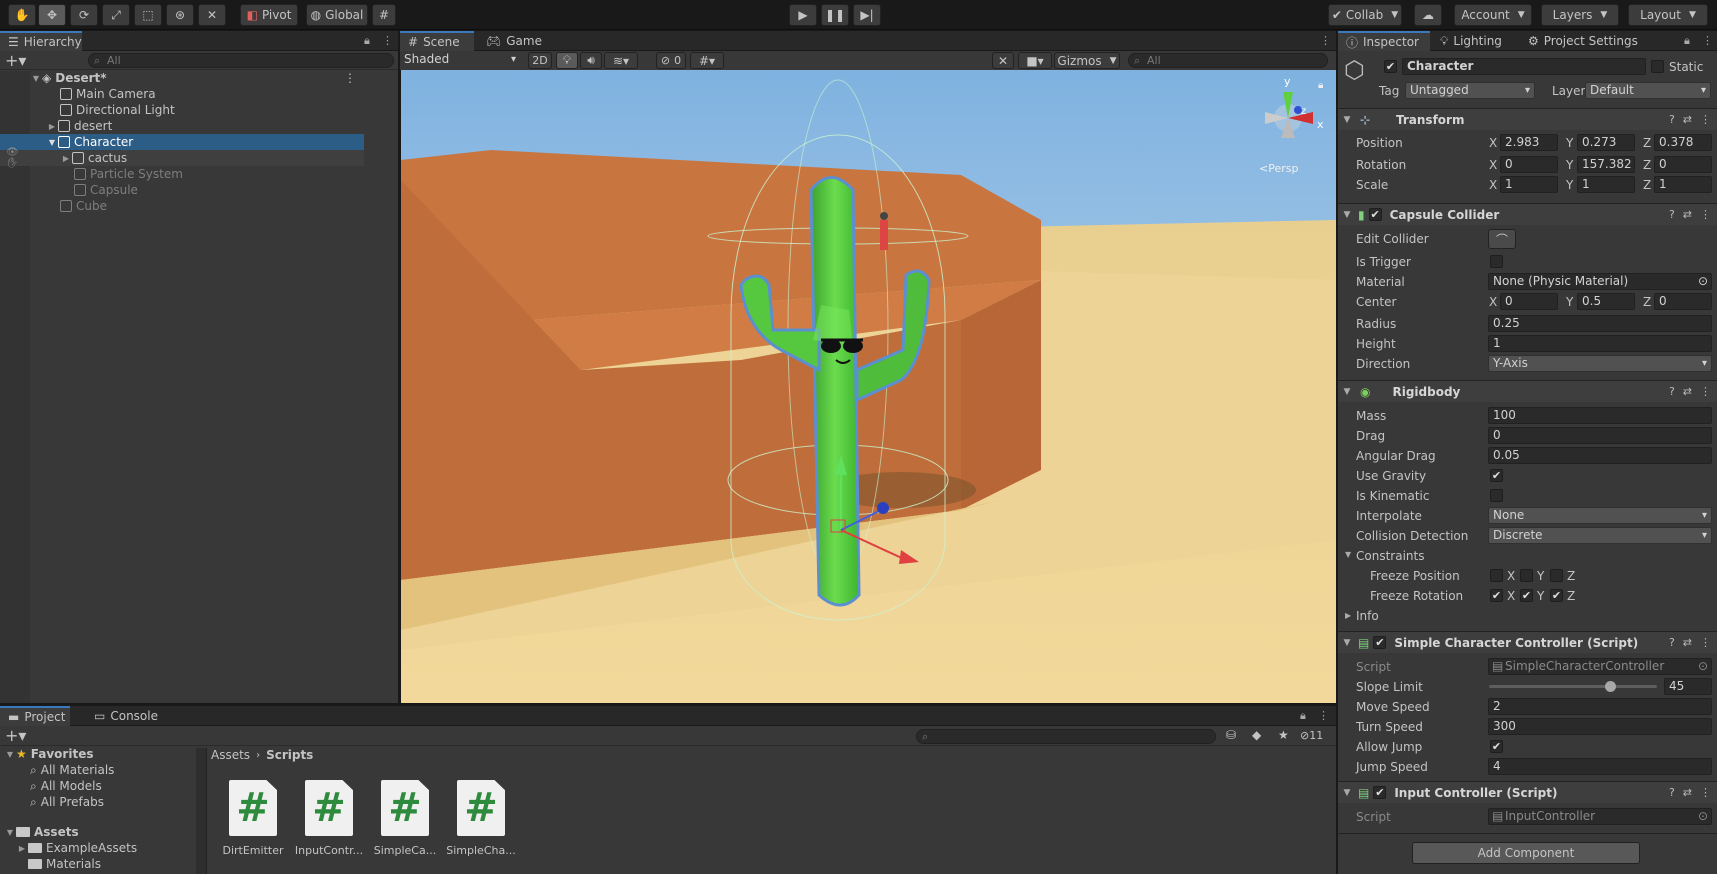  I want to click on slope-limit-field: 45, so click(1688, 686).